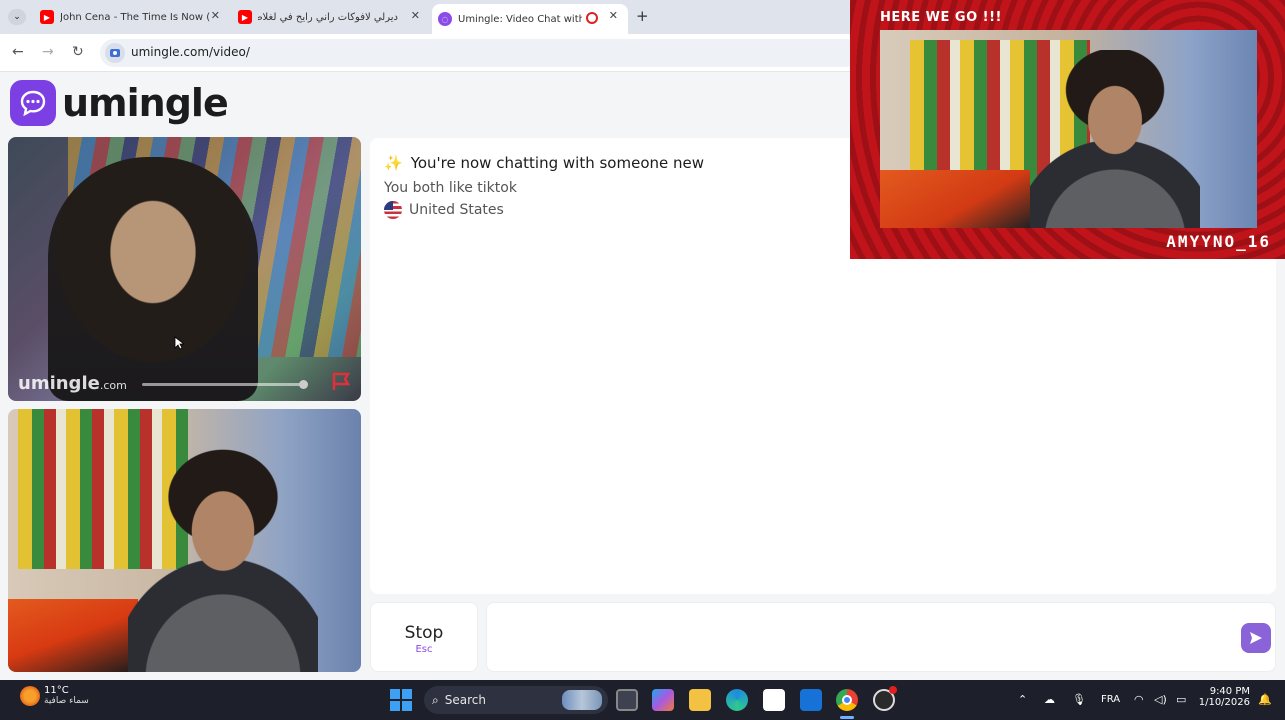 This screenshot has width=1285, height=720. I want to click on overlay-webcam, so click(1068, 129).